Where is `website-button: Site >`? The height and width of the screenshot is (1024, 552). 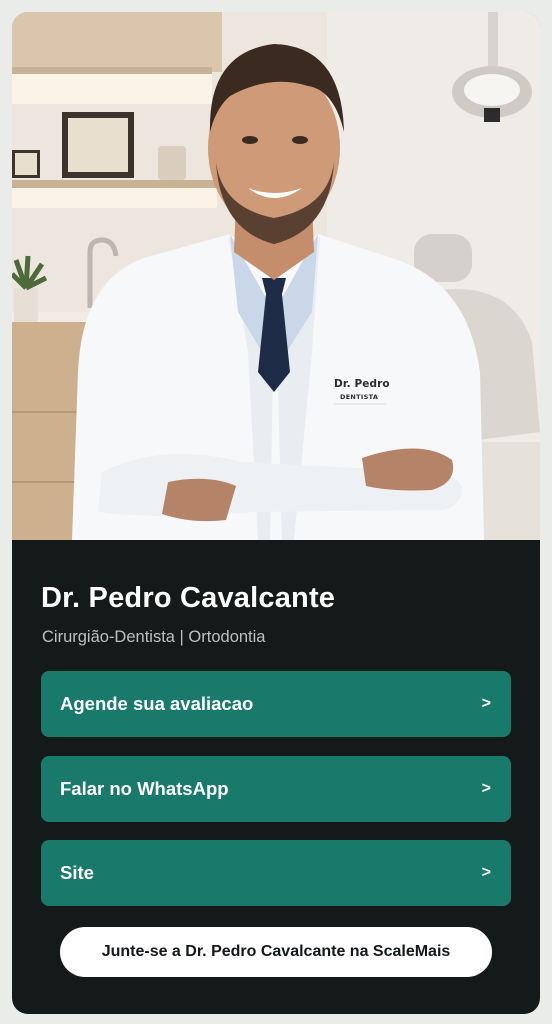 website-button: Site > is located at coordinates (276, 873).